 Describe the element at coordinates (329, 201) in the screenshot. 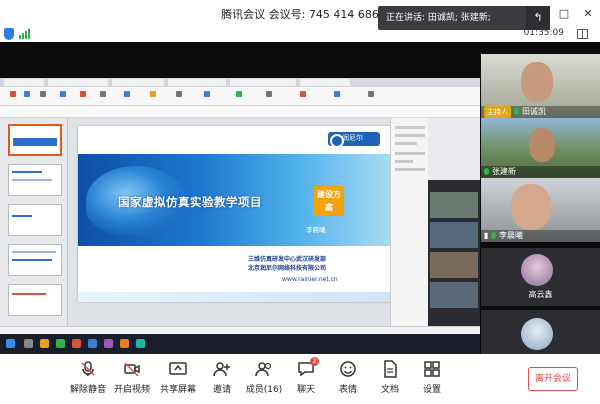

I see `slide-tag: 建设方案` at that location.